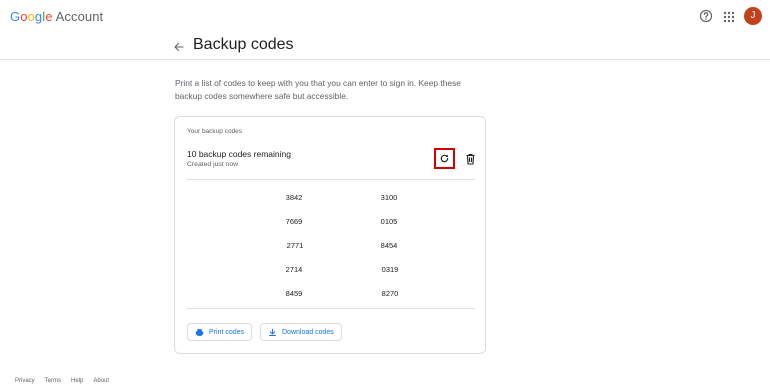 The height and width of the screenshot is (391, 770). What do you see at coordinates (389, 197) in the screenshot?
I see `backup-code: 3100` at bounding box center [389, 197].